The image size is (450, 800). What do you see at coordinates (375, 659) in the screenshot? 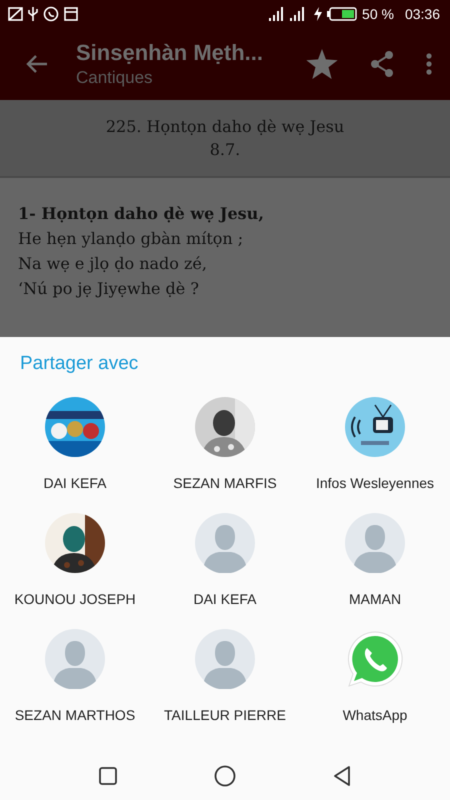
I see `phone-chat-bubble-icon` at bounding box center [375, 659].